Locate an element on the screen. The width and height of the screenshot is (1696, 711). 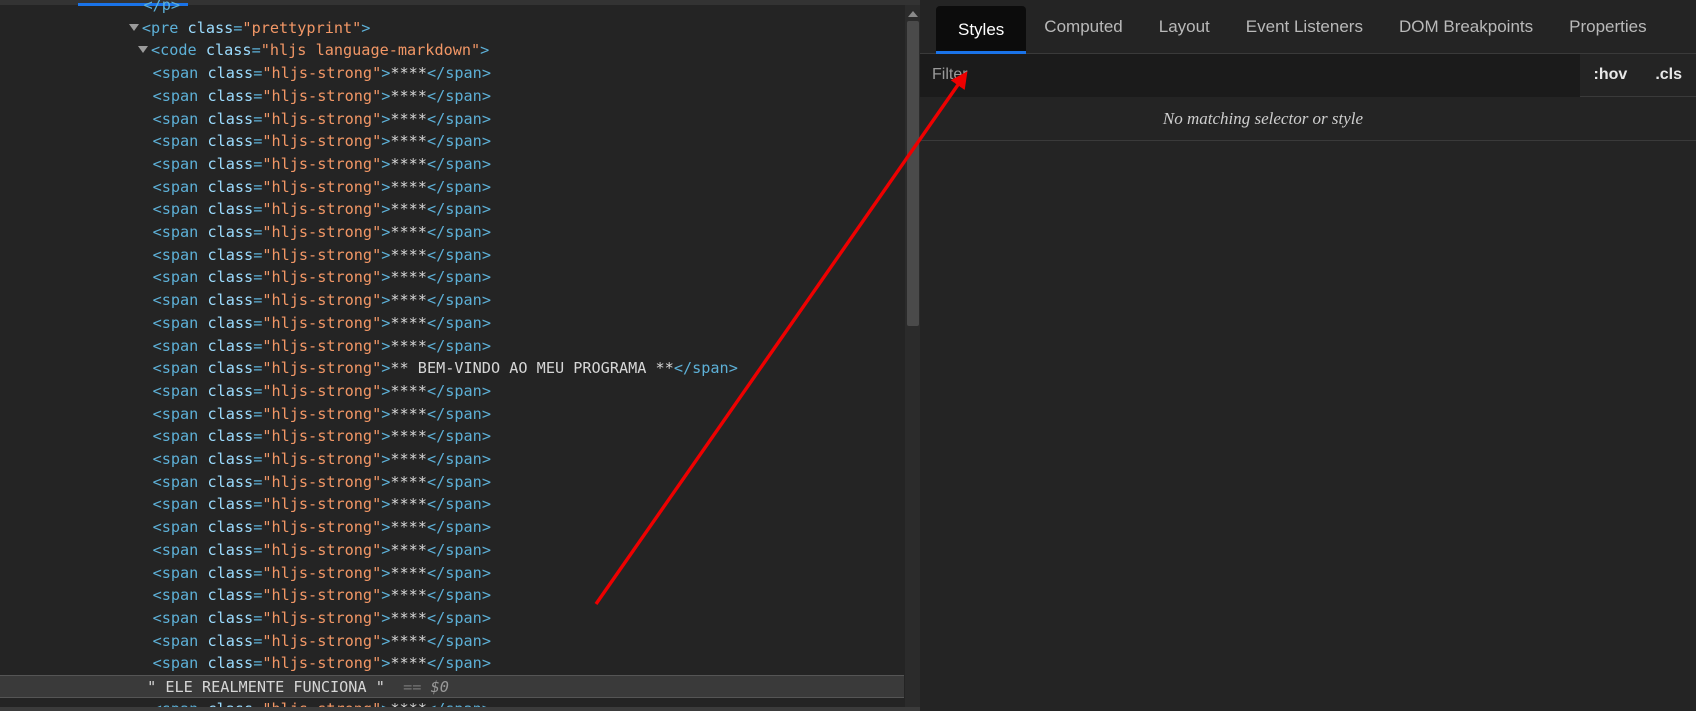
tab-event-listeners: Event Listeners is located at coordinates (1304, 26).